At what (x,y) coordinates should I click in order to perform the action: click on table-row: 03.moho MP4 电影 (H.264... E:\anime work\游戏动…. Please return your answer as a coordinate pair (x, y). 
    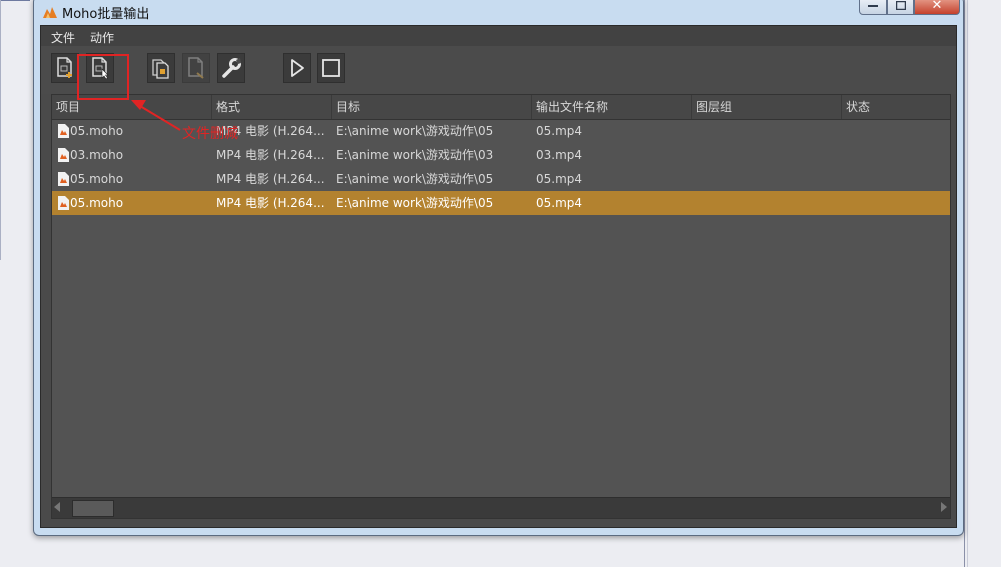
    Looking at the image, I should click on (501, 155).